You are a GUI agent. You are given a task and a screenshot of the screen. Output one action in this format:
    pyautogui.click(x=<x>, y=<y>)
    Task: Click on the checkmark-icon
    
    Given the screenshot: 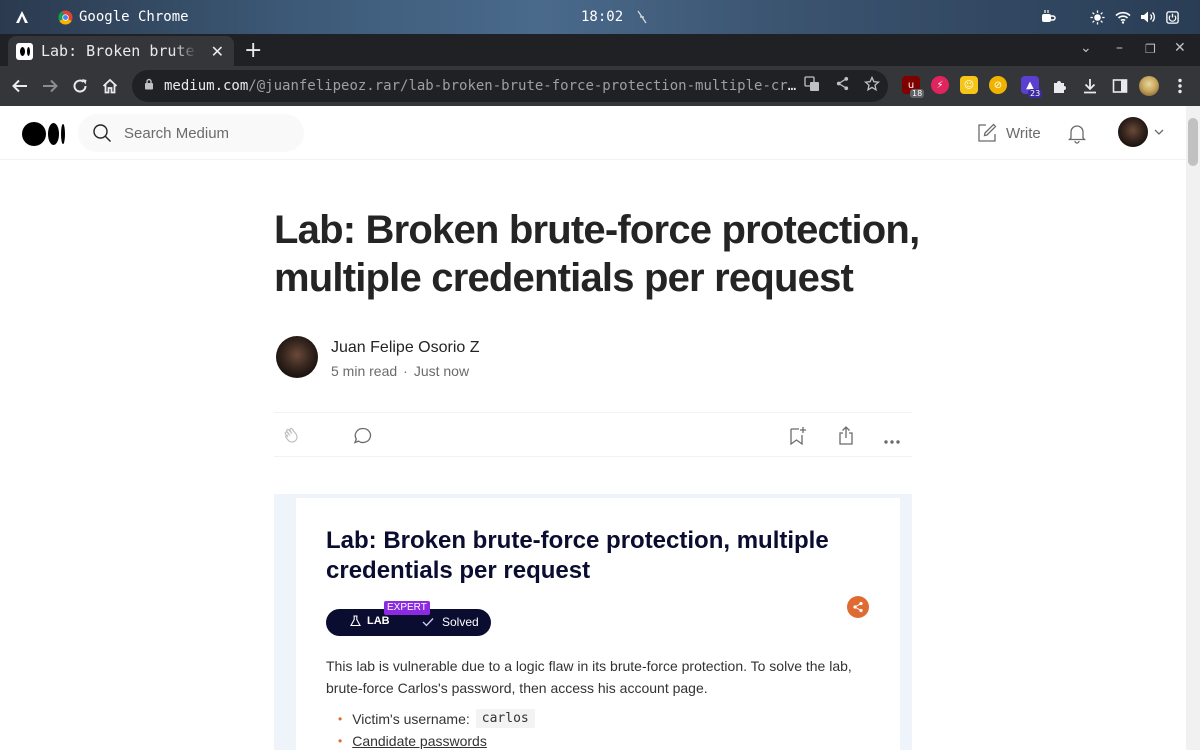 What is the action you would take?
    pyautogui.click(x=428, y=622)
    